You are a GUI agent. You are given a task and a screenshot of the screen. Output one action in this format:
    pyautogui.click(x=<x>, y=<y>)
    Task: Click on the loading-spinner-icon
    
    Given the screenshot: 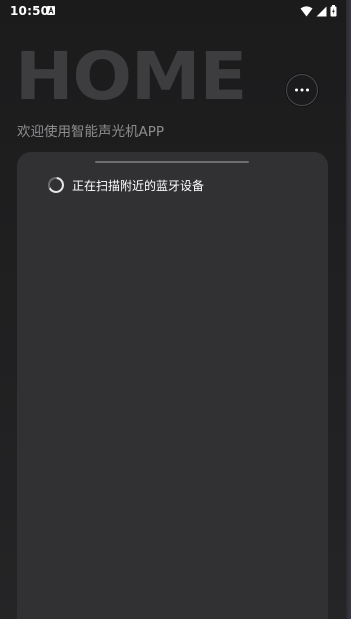 What is the action you would take?
    pyautogui.click(x=55, y=184)
    